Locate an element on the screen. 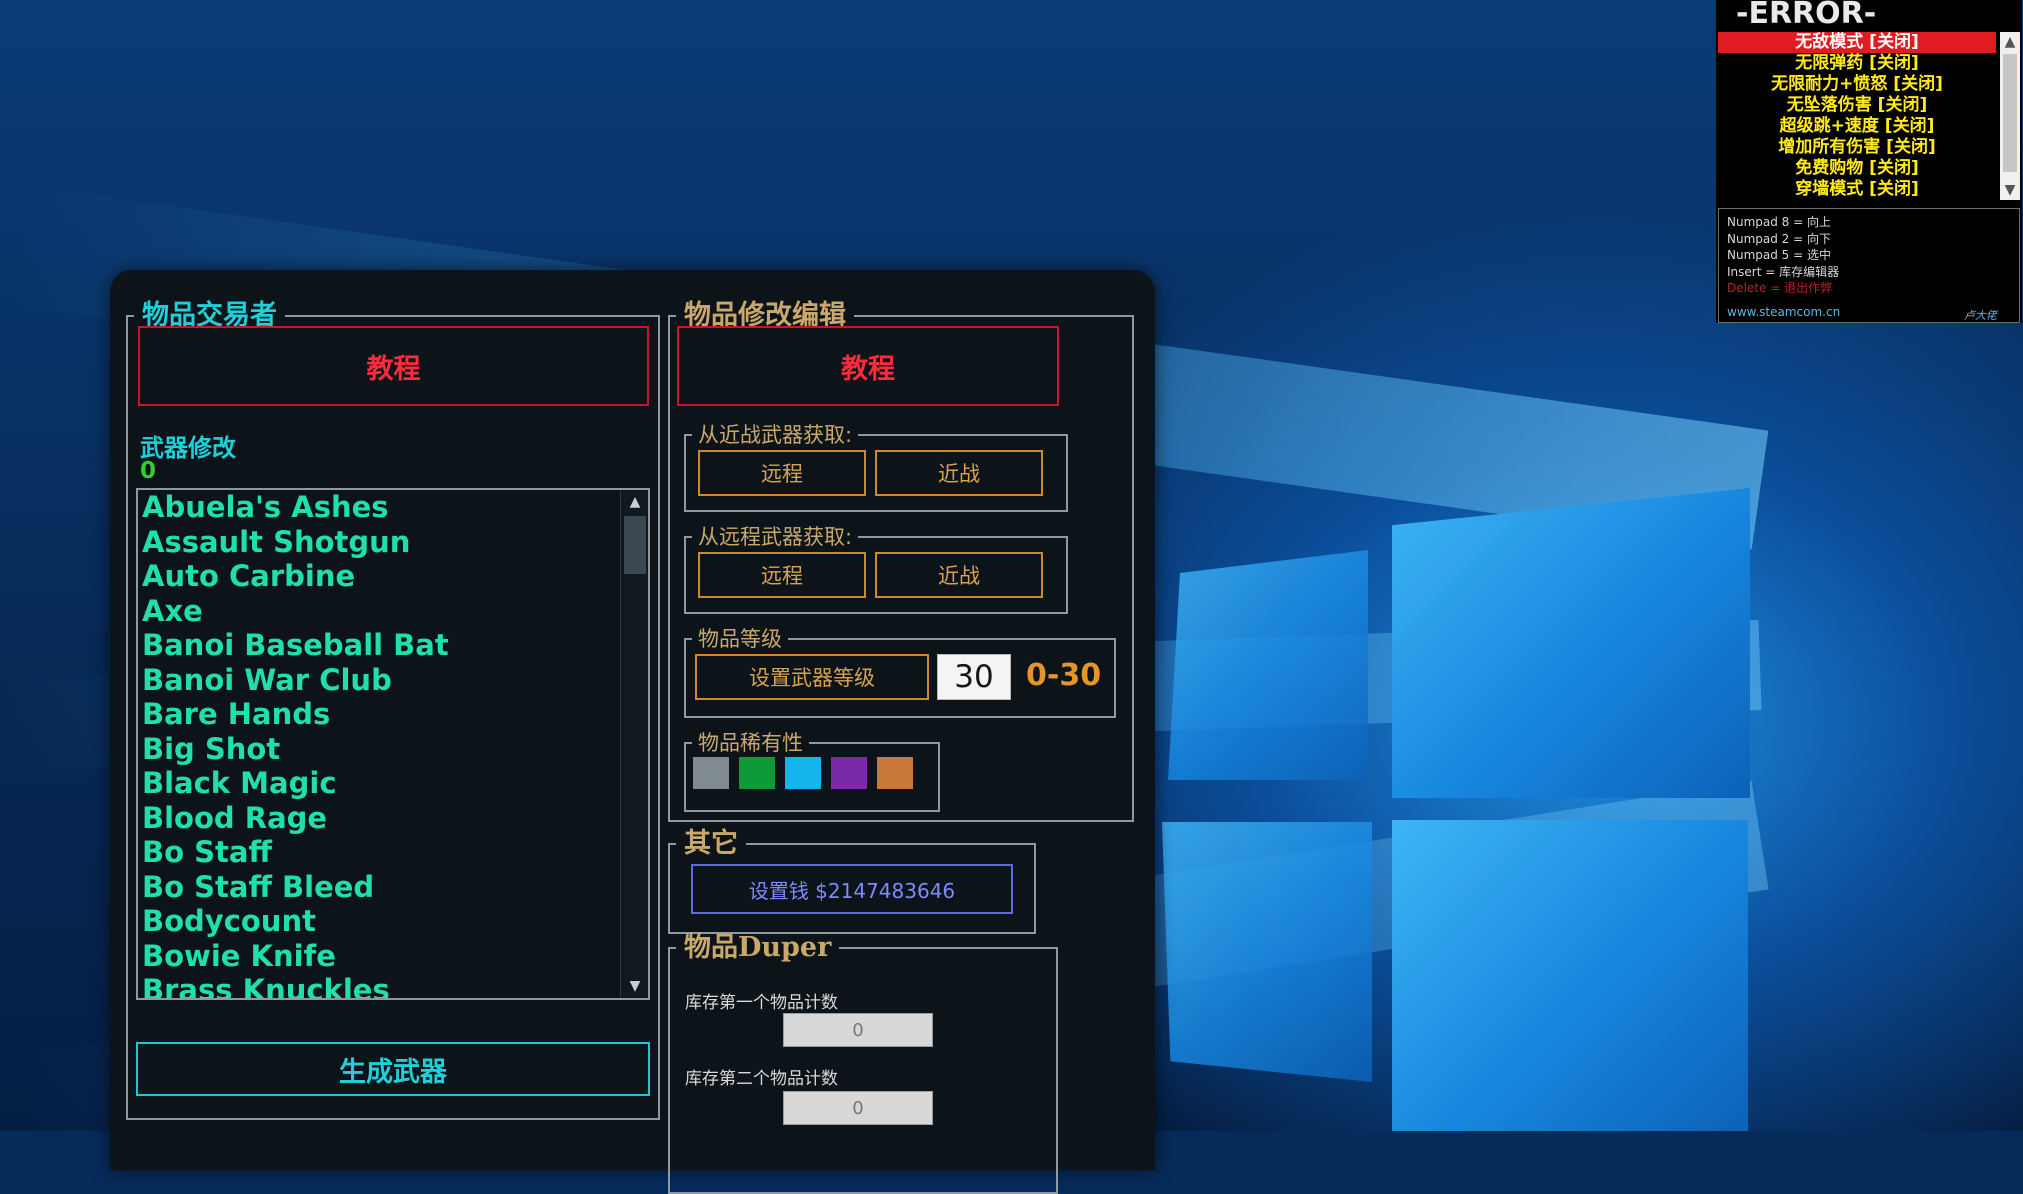 Image resolution: width=2023 pixels, height=1194 pixels. hotkey-line: Delete = 退出作弊 is located at coordinates (1780, 288).